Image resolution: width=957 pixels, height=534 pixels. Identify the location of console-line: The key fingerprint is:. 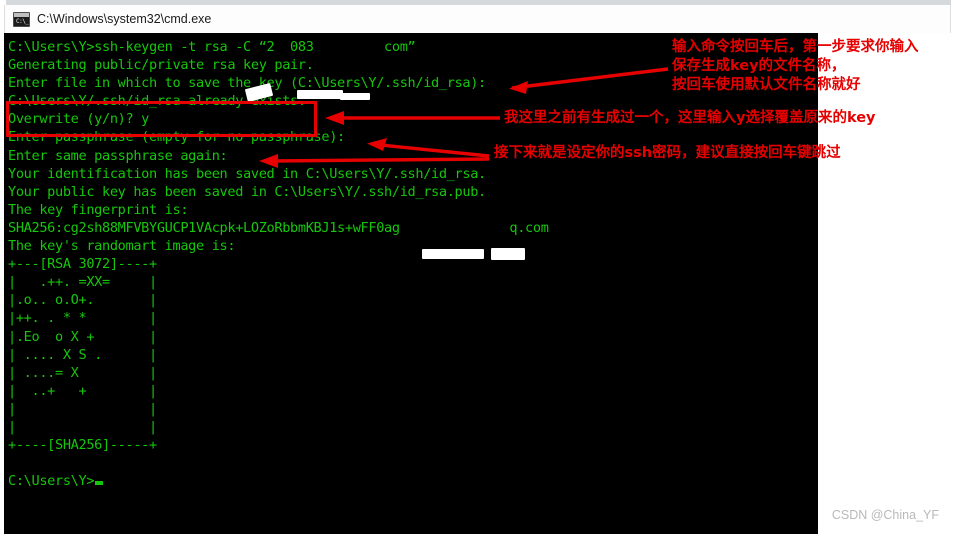
(98, 209).